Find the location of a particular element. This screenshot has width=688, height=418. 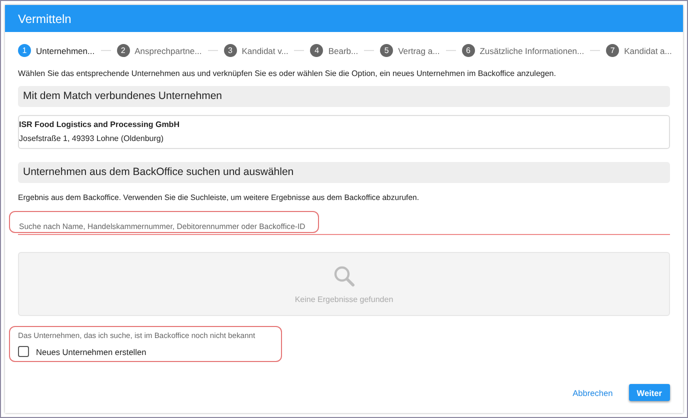

search-icon is located at coordinates (344, 275).